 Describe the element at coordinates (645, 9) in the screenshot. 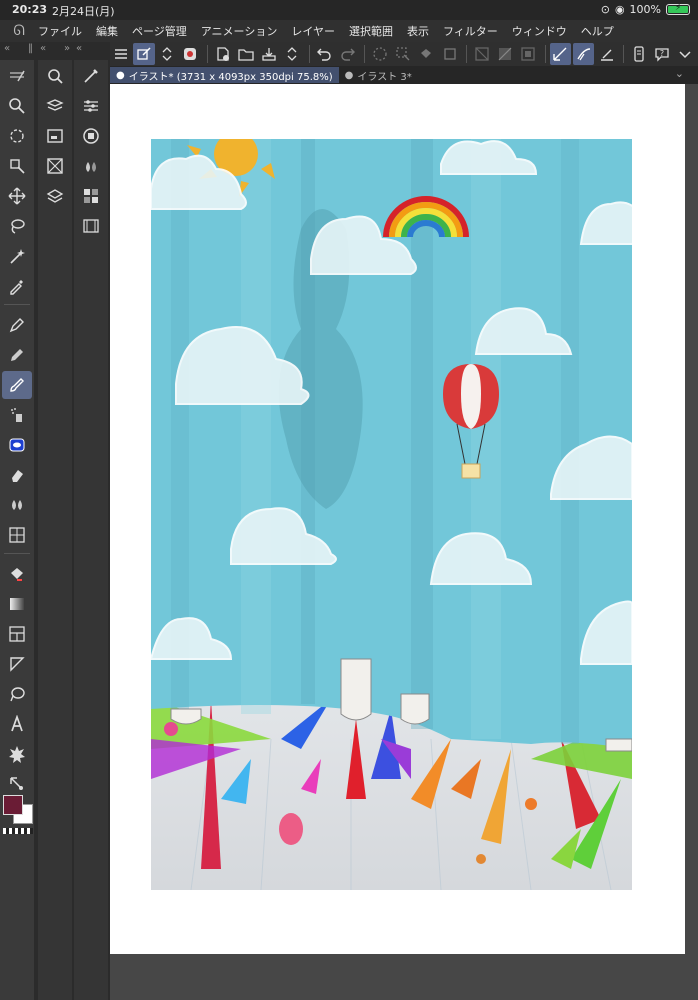

I see `status-right: ⊙ ◉ 100% ⚡` at that location.